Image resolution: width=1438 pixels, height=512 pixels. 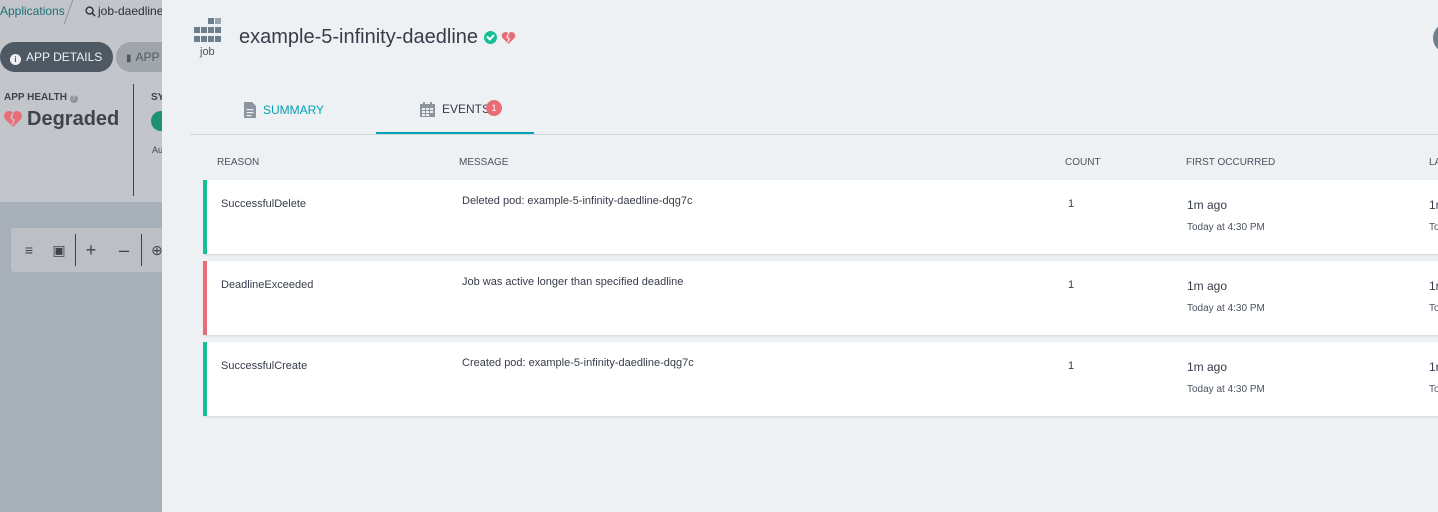 I want to click on breadcrumb-search: job-daedline, so click(x=123, y=11).